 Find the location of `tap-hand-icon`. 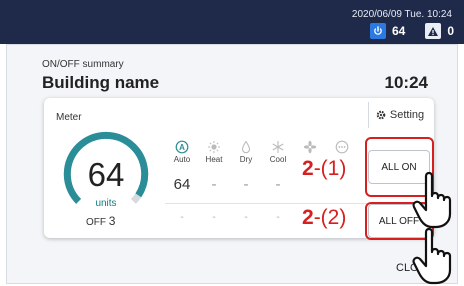

tap-hand-icon is located at coordinates (432, 200).